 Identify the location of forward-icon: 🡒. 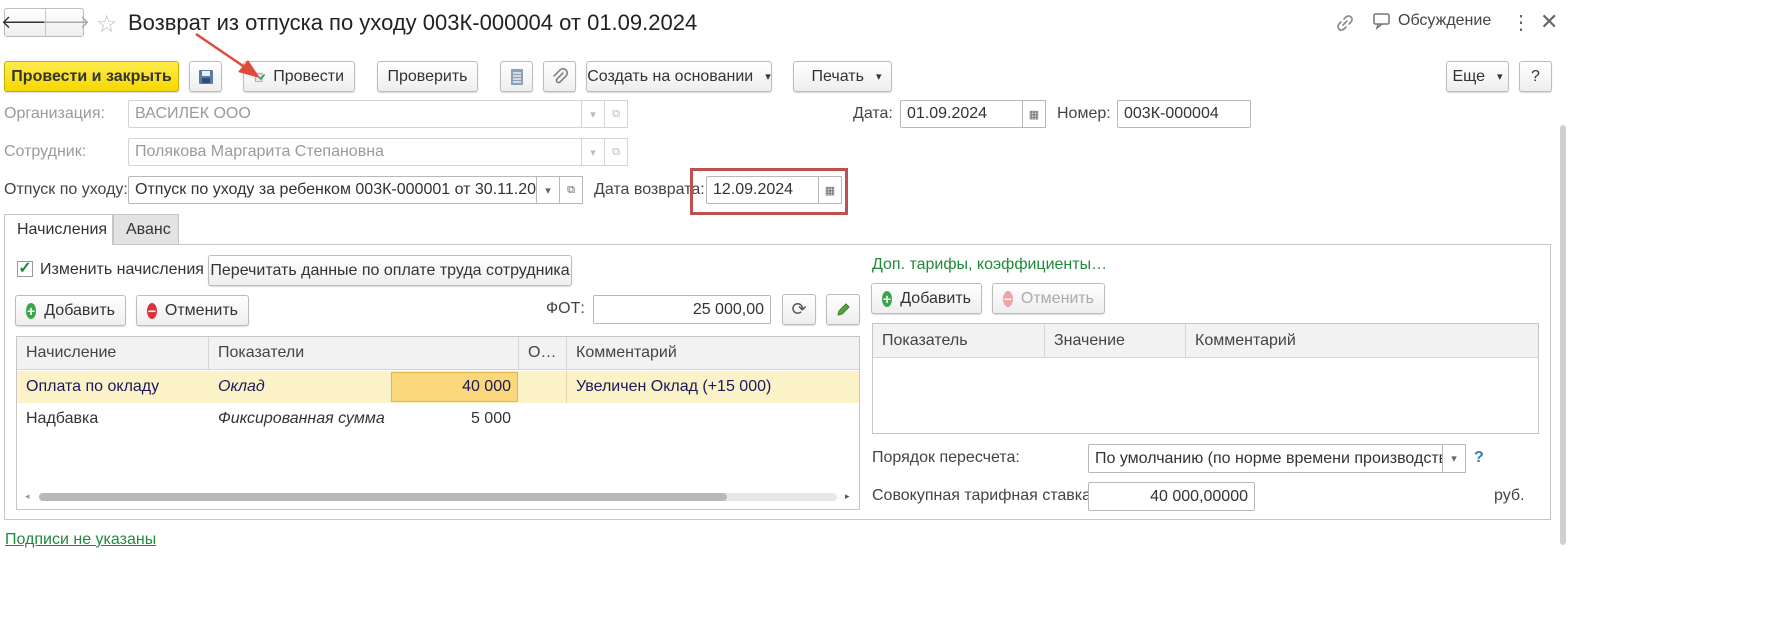
(66, 22).